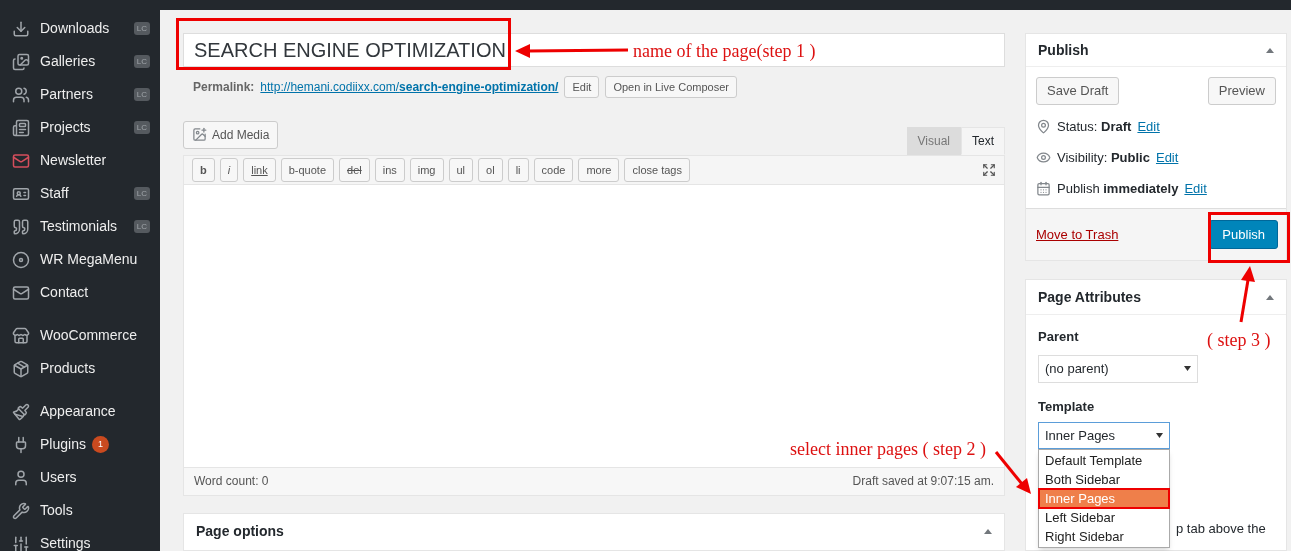 This screenshot has width=1291, height=551. What do you see at coordinates (73, 160) in the screenshot?
I see `sidebar-label: Newsletter` at bounding box center [73, 160].